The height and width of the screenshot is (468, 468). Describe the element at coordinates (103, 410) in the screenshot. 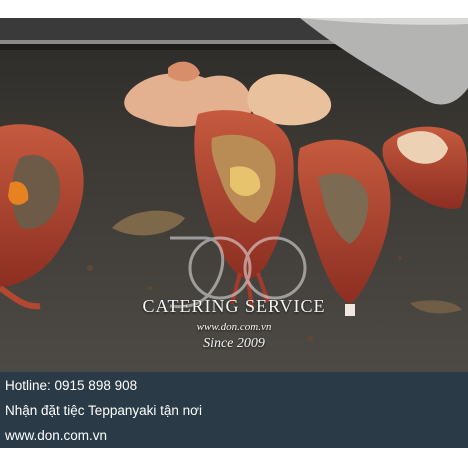

I see `tagline-text: Nhận đặt tiệc Teppanyaki tận nơi` at that location.